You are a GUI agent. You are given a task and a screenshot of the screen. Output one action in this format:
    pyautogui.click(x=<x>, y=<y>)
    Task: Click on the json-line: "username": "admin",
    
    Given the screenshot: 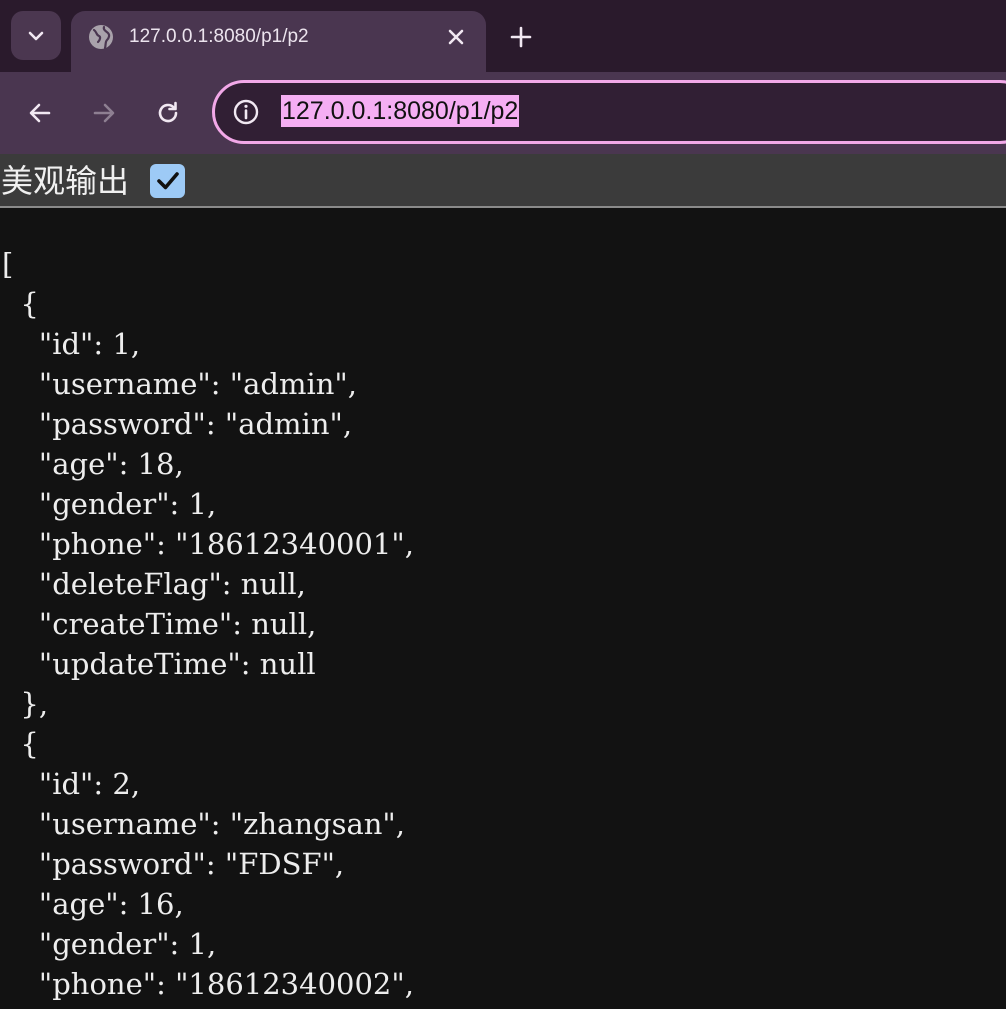 What is the action you would take?
    pyautogui.click(x=179, y=384)
    